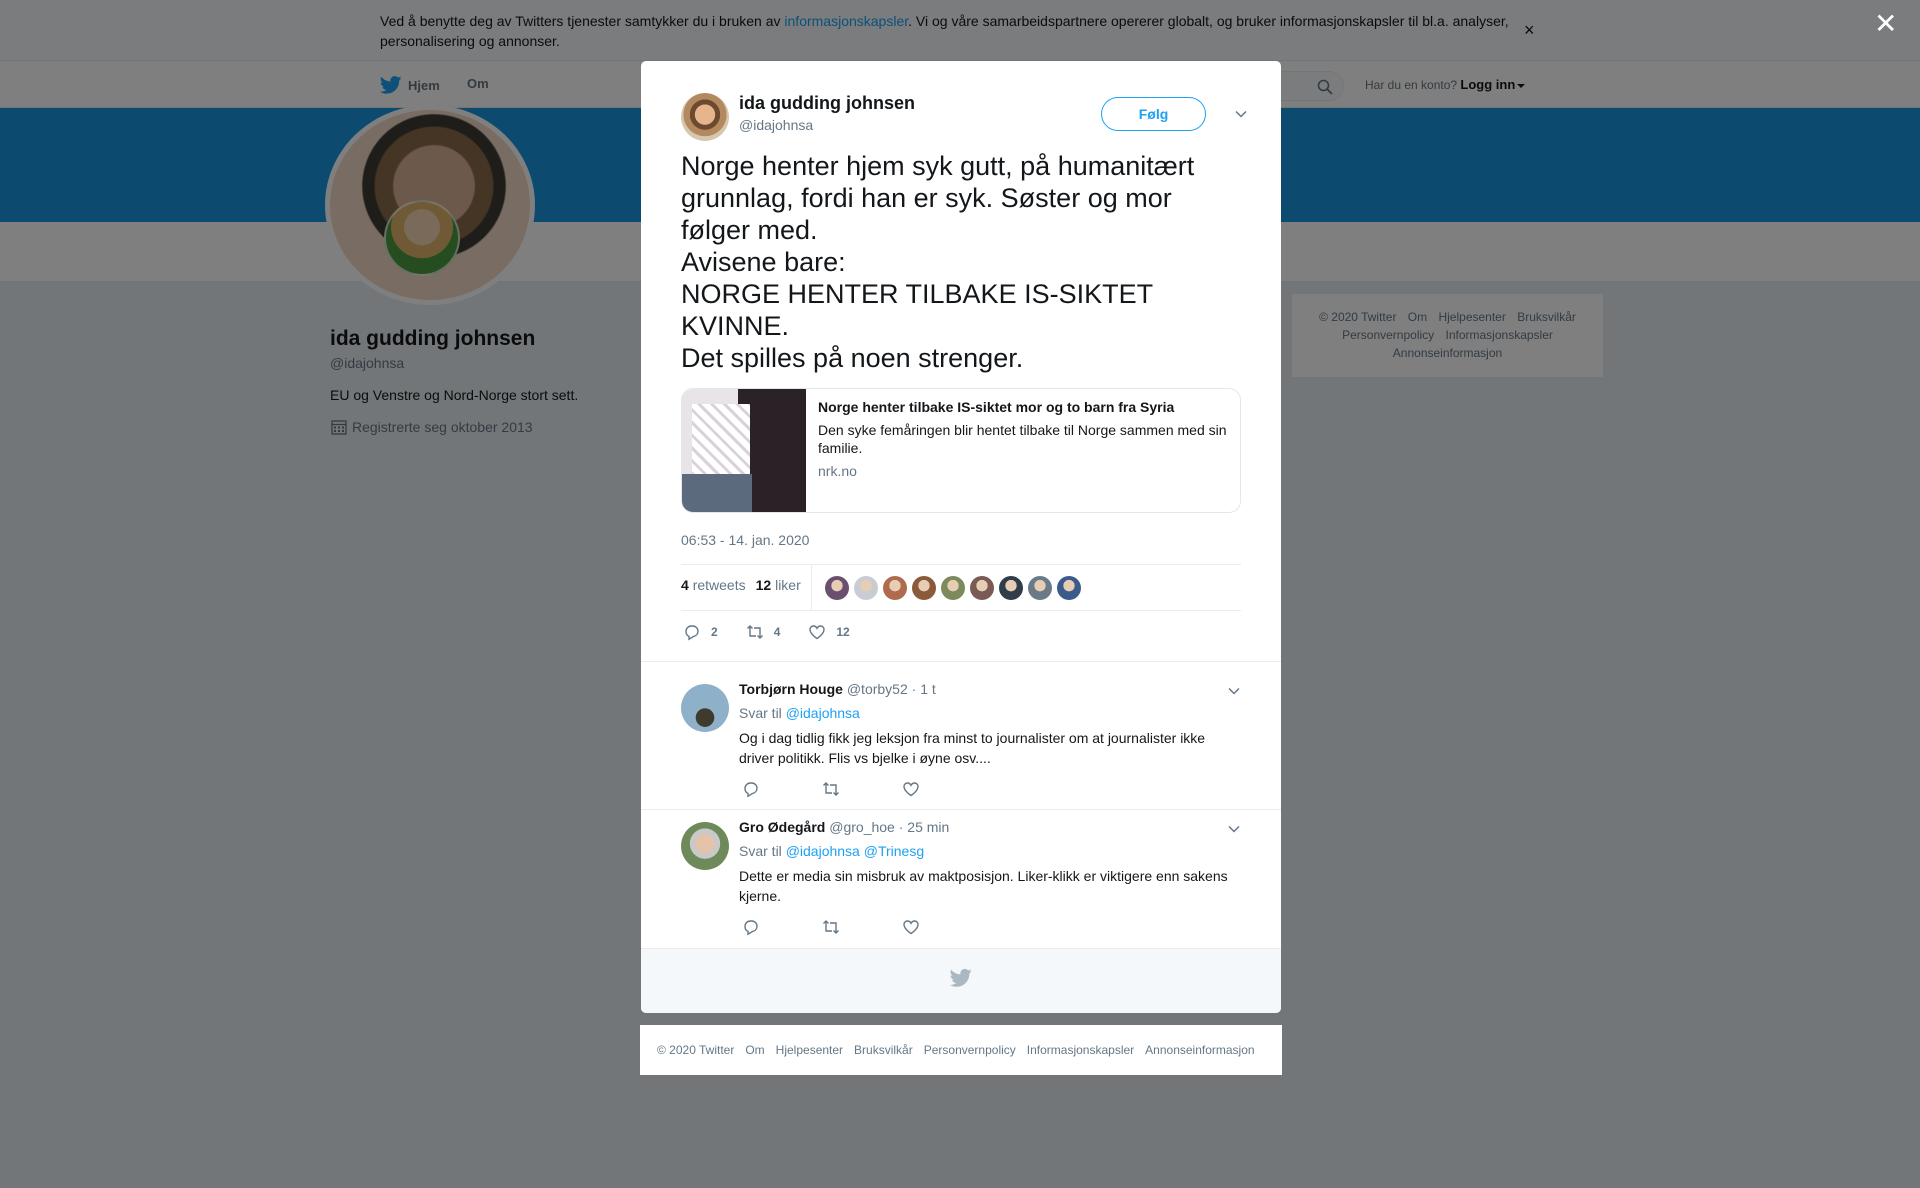  Describe the element at coordinates (764, 585) in the screenshot. I see `likes-count: 12` at that location.